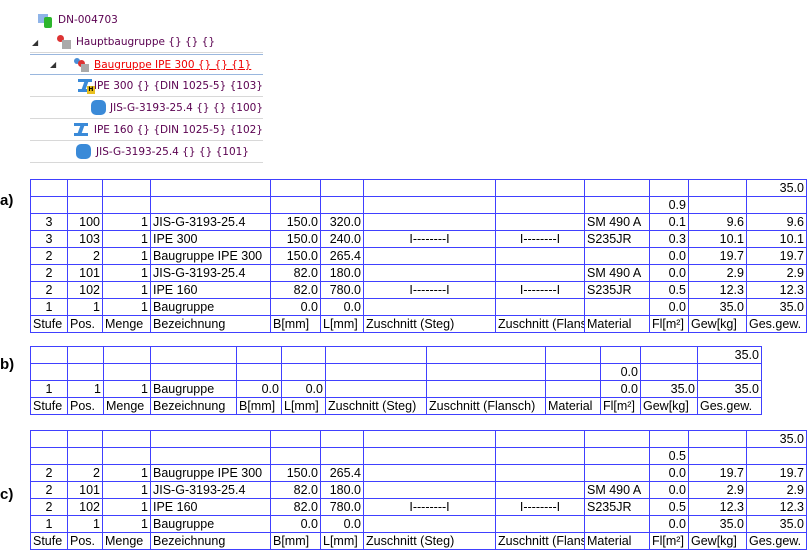  Describe the element at coordinates (85, 273) in the screenshot. I see `cell-pos: 101` at that location.